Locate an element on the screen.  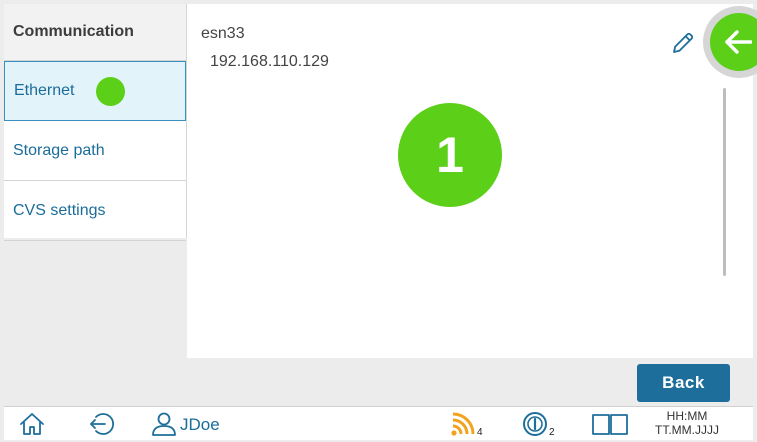
pencil-icon is located at coordinates (683, 42).